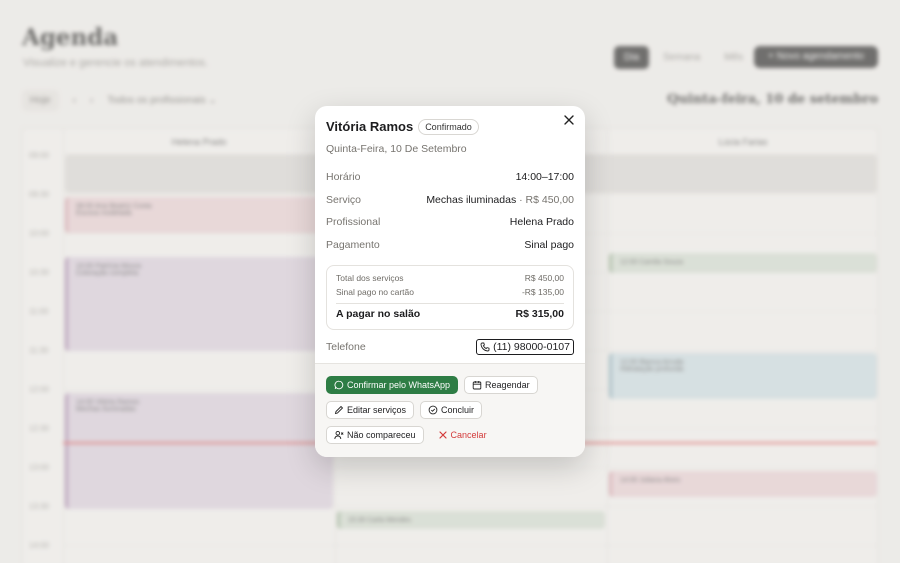  Describe the element at coordinates (443, 435) in the screenshot. I see `x-icon` at that location.